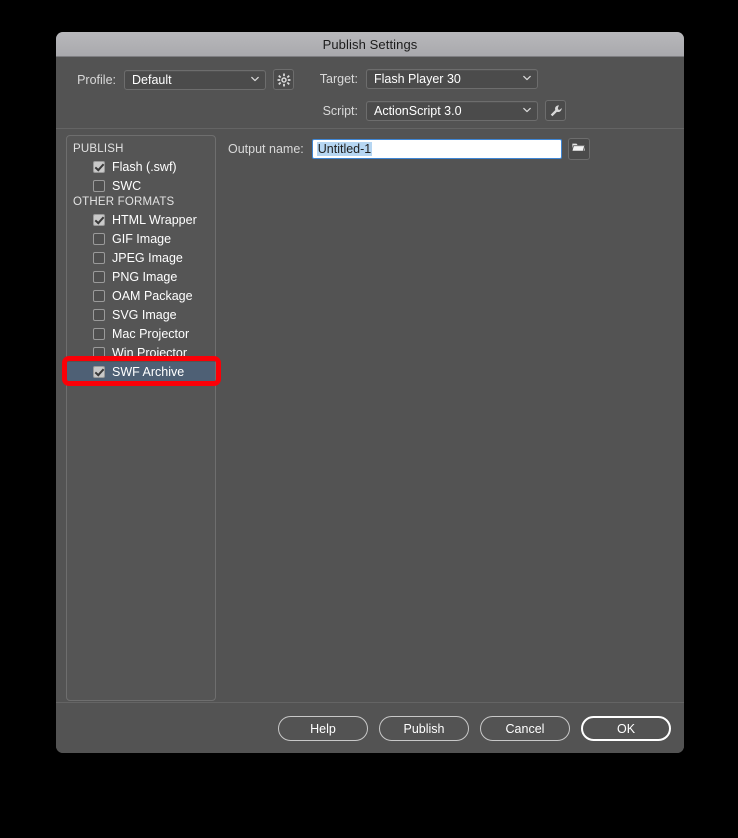  I want to click on profile-select: Default, so click(195, 79).